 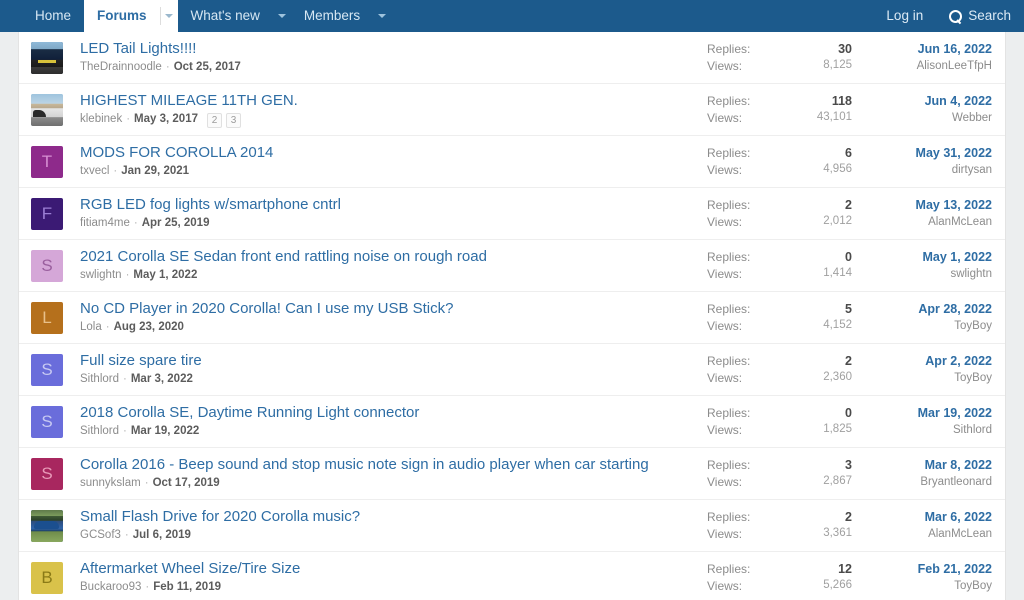 I want to click on nav-group-home: Home, so click(x=53, y=16).